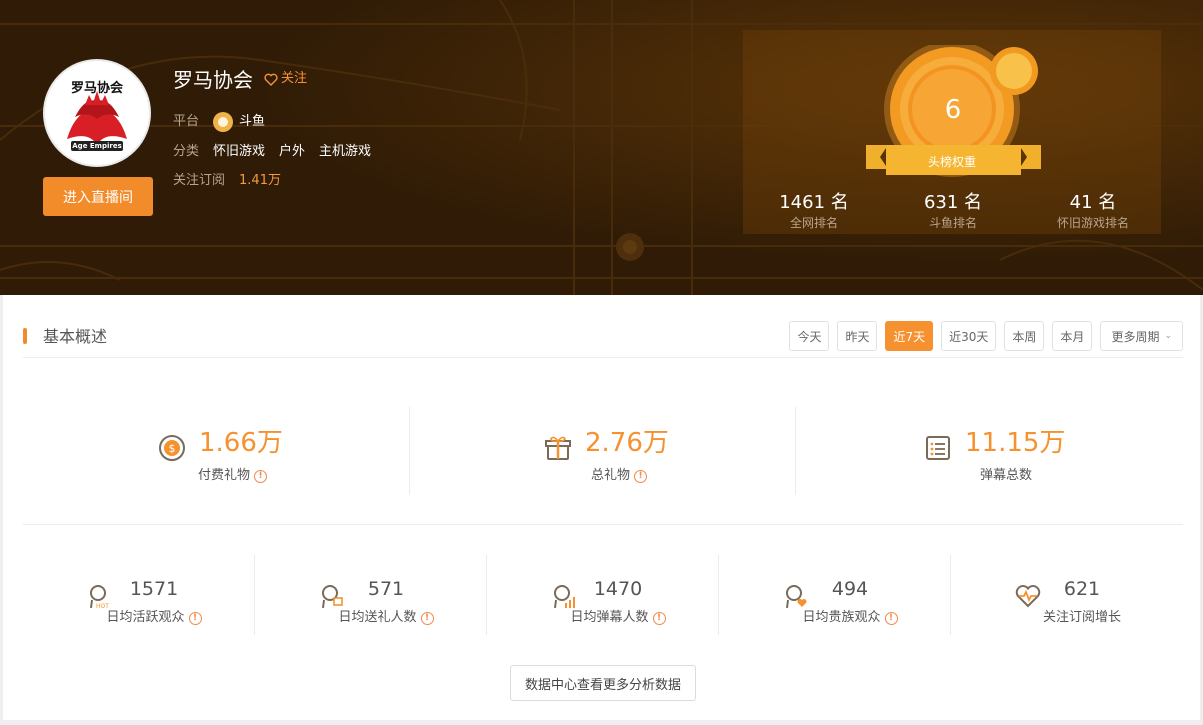 This screenshot has width=1203, height=725. I want to click on stat-daily-gift-senders: 571 日均送礼人数 !, so click(371, 595).